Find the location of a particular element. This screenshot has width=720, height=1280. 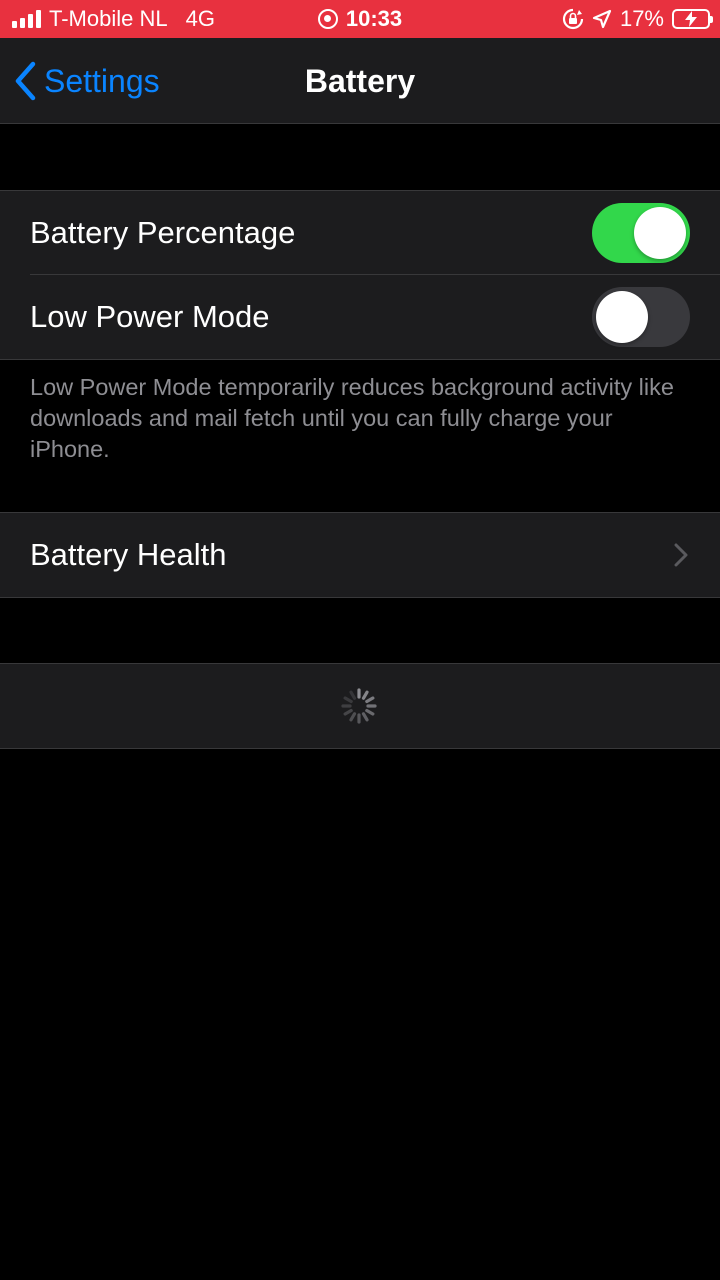

battery-health-group: Battery Health is located at coordinates (360, 555).